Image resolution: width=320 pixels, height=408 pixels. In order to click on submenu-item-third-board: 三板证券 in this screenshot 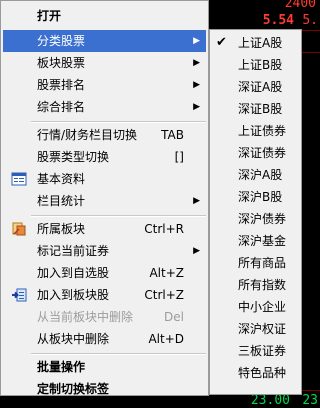, I will do `click(255, 351)`.